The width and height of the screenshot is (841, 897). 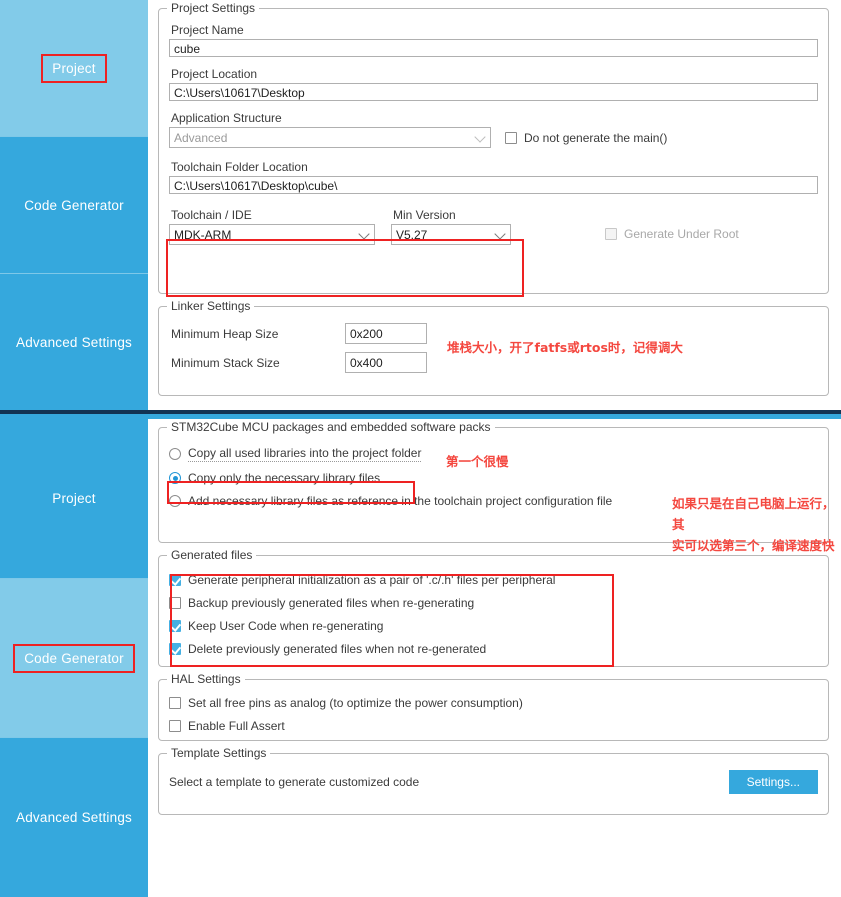 What do you see at coordinates (681, 234) in the screenshot?
I see `generate-under-root-label: Generate Under Root` at bounding box center [681, 234].